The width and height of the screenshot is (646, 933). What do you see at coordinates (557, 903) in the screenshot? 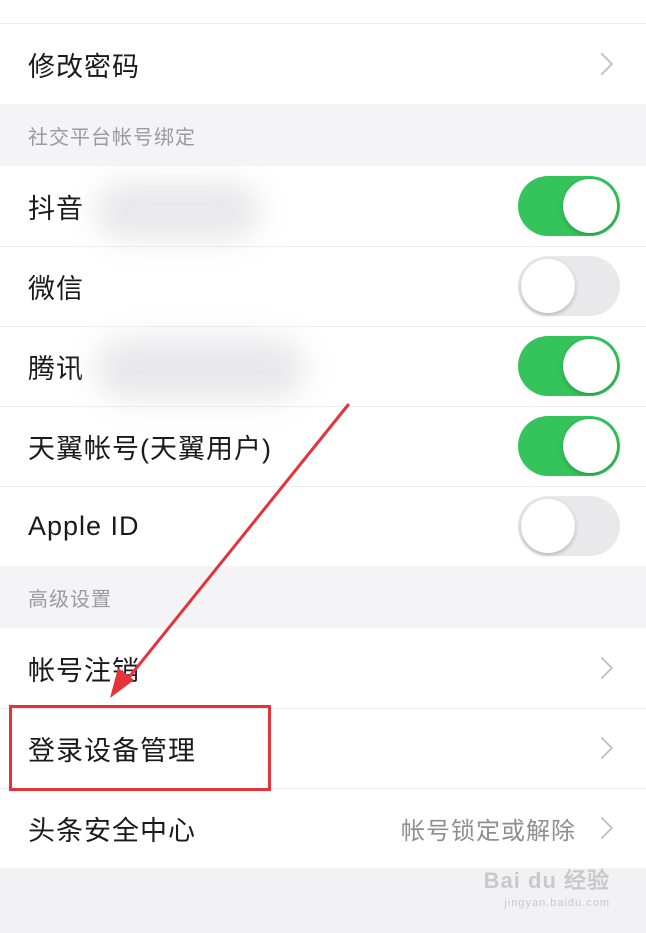
I see `watermark-sub-text: jingyan.baidu.com` at bounding box center [557, 903].